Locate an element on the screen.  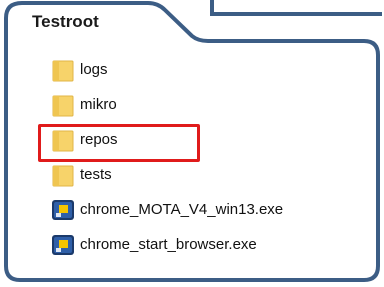
item-label: chrome_start_browser.exe is located at coordinates (168, 244).